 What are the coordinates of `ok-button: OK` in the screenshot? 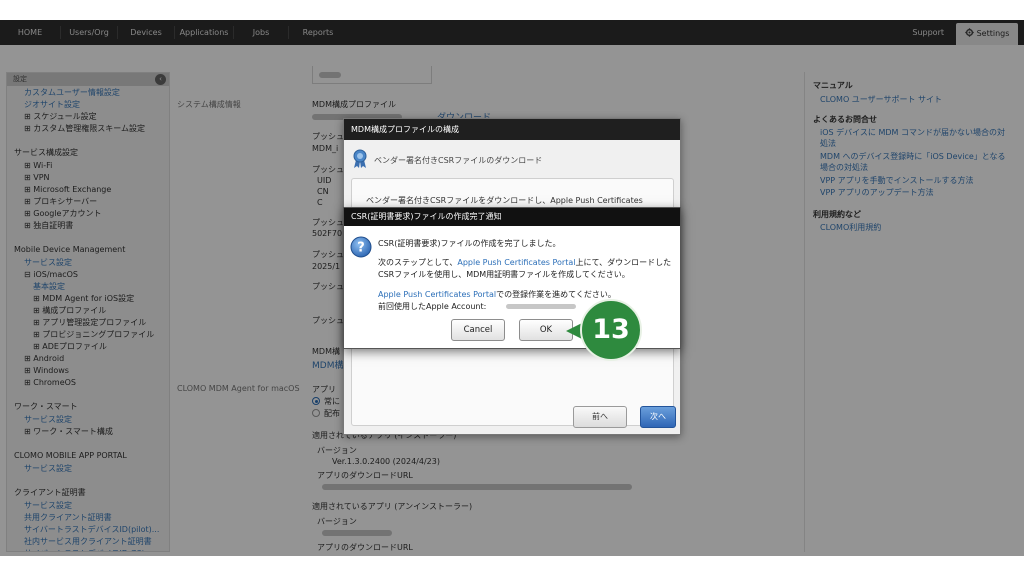 It's located at (546, 330).